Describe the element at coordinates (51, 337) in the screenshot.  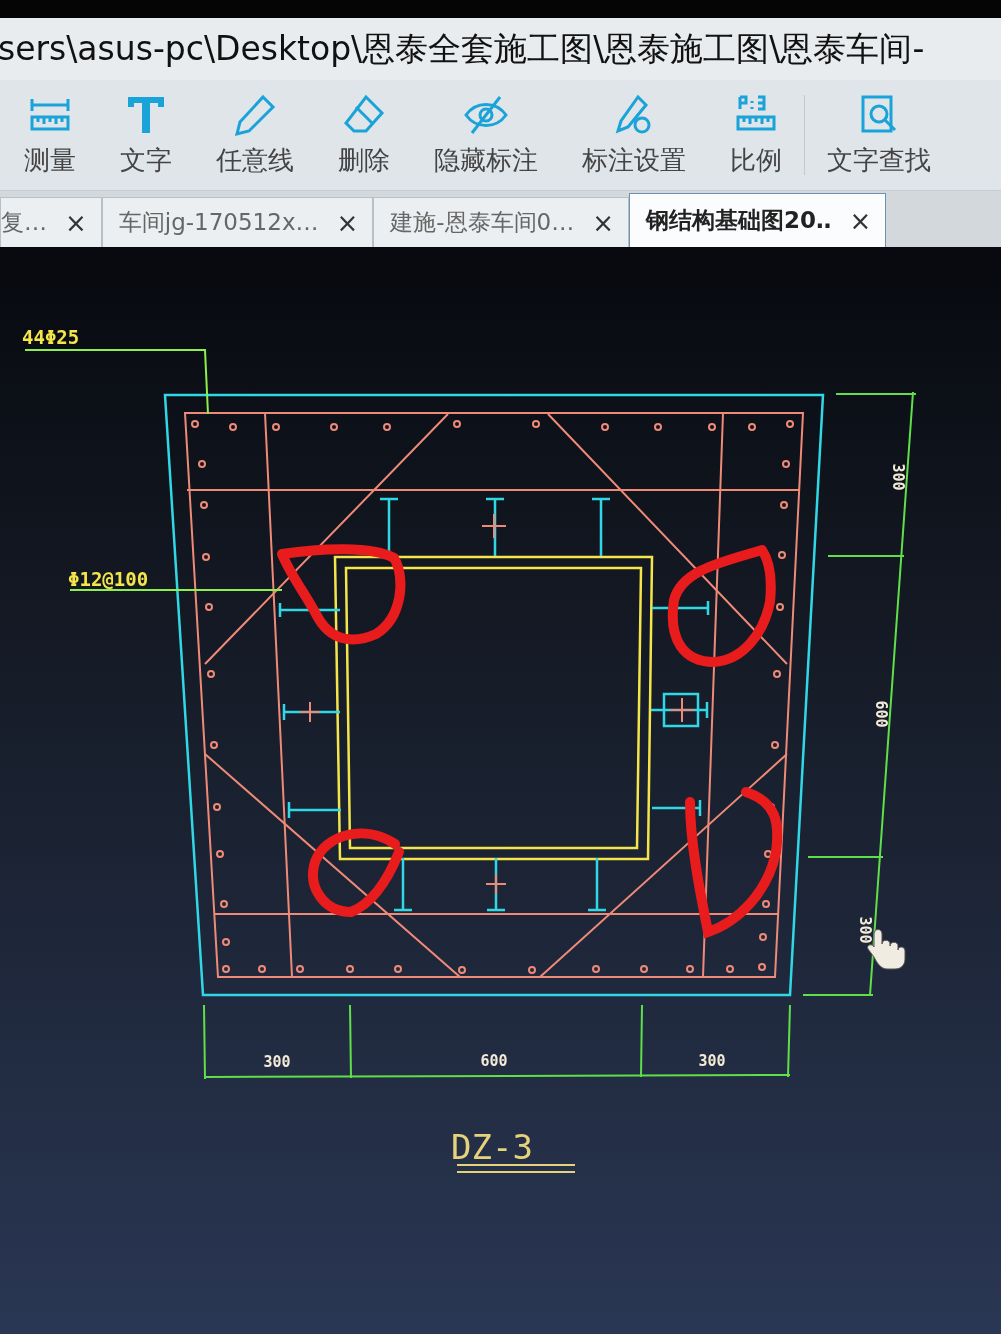
I see `rebar-label: 44Φ25` at that location.